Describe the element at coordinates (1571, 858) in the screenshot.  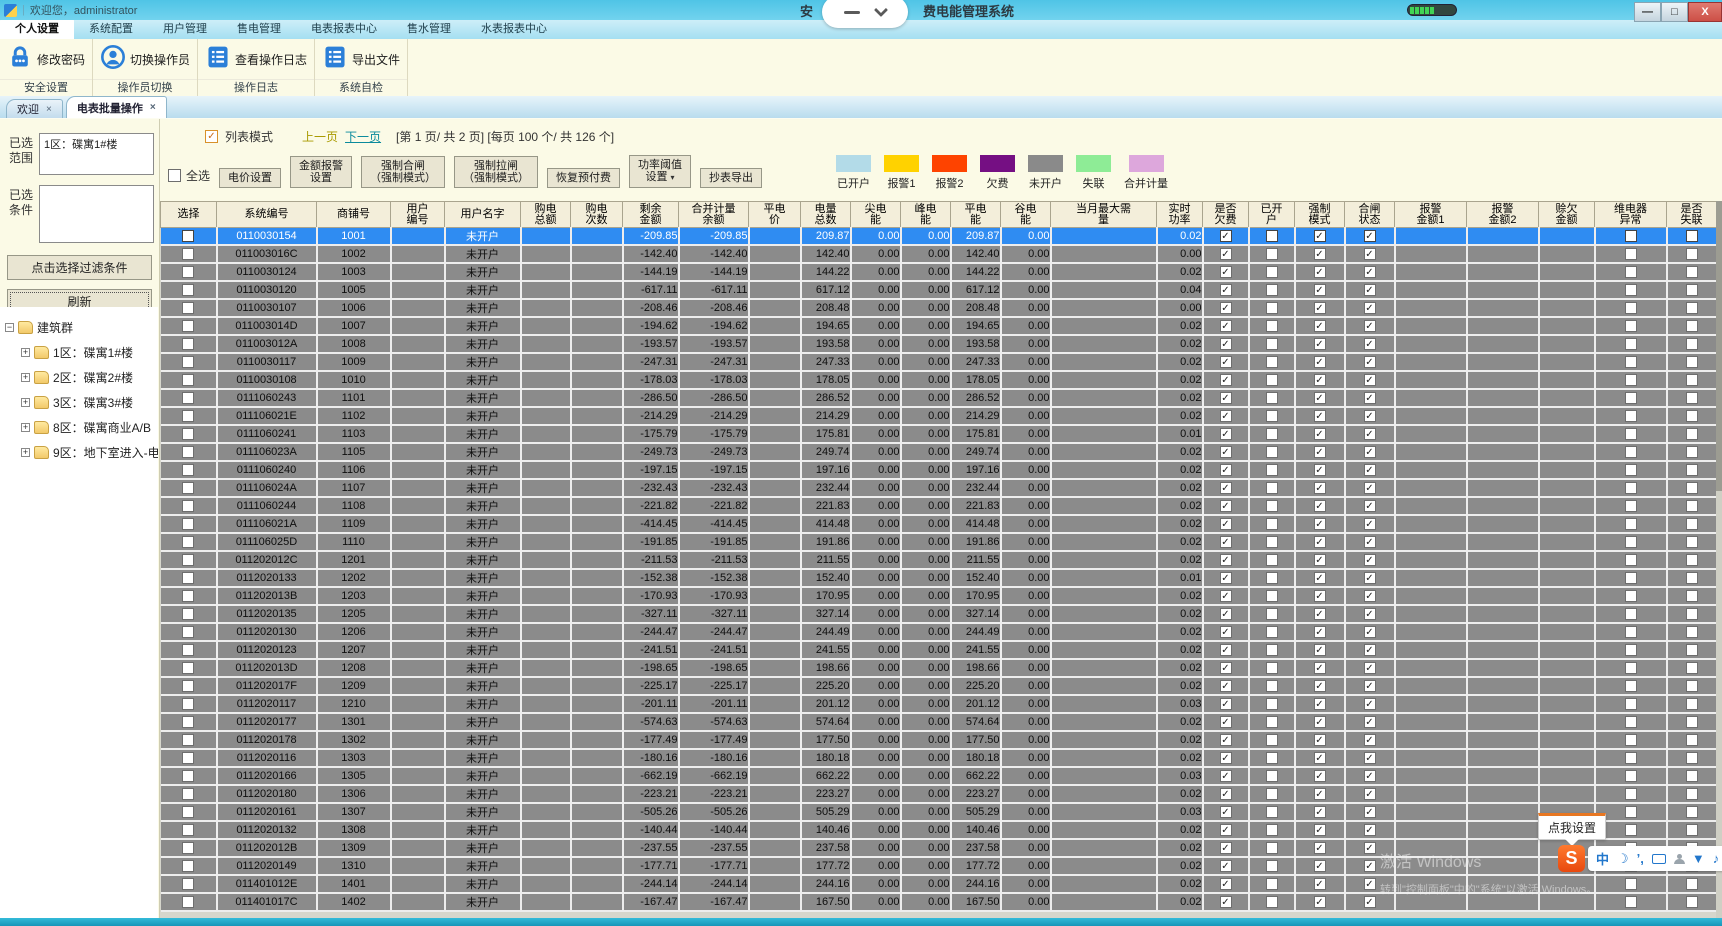
I see `sogou-logo-icon: S` at that location.